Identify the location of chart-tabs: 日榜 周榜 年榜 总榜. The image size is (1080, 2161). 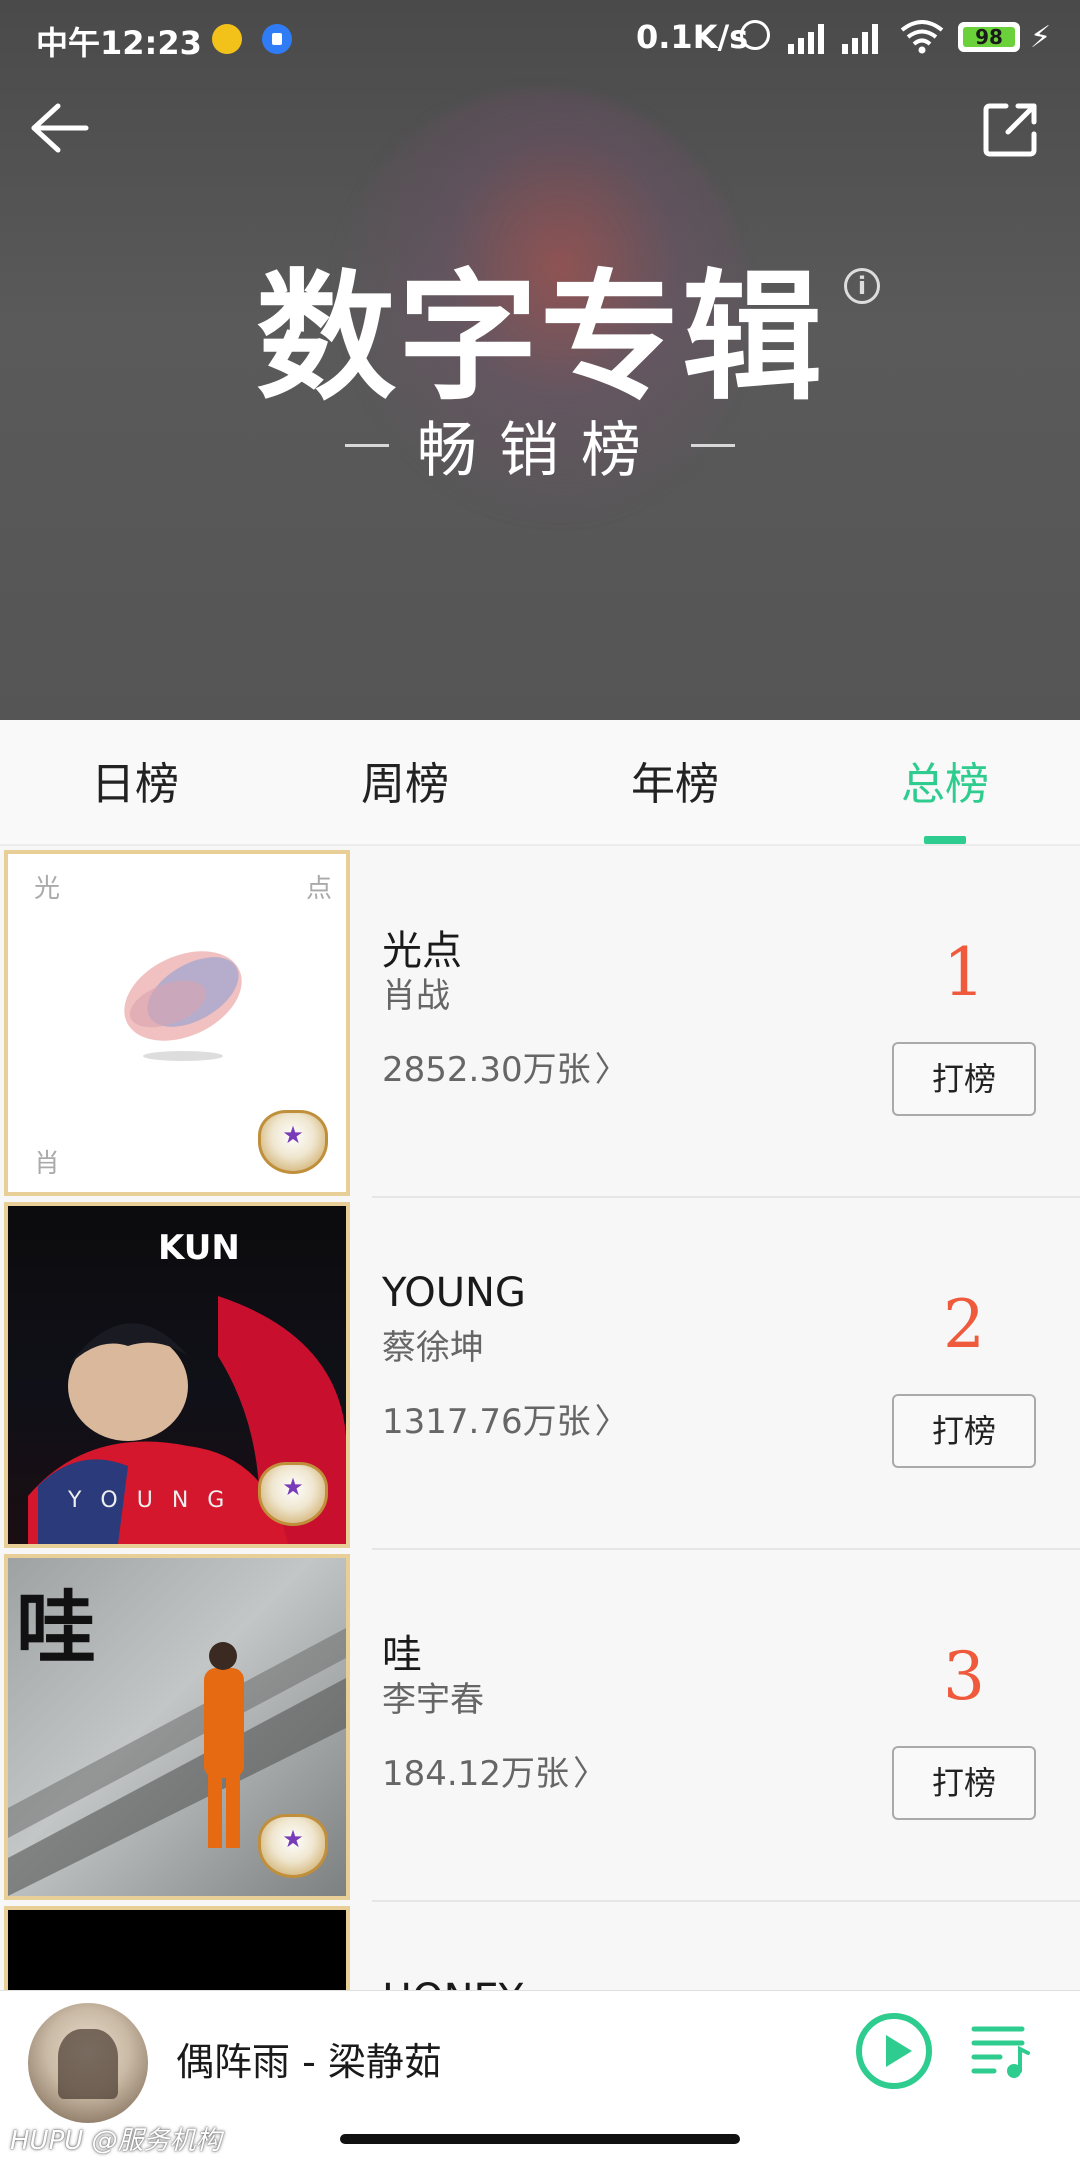
(540, 783).